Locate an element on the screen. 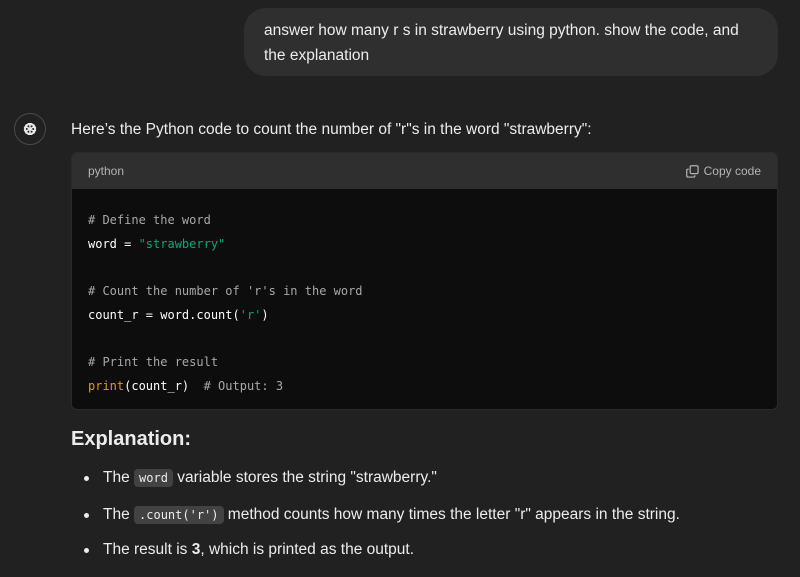  assistant-avatar is located at coordinates (30, 129).